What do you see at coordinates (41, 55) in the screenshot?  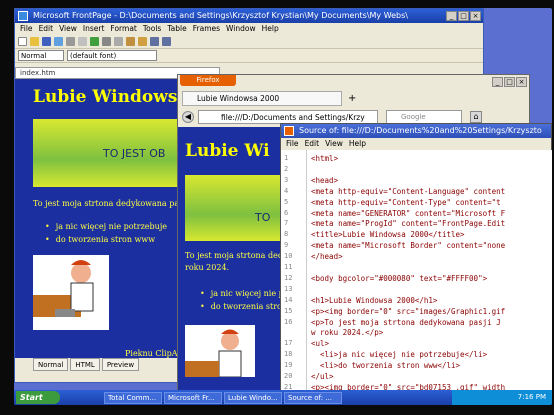 I see `style-select: Normal` at bounding box center [41, 55].